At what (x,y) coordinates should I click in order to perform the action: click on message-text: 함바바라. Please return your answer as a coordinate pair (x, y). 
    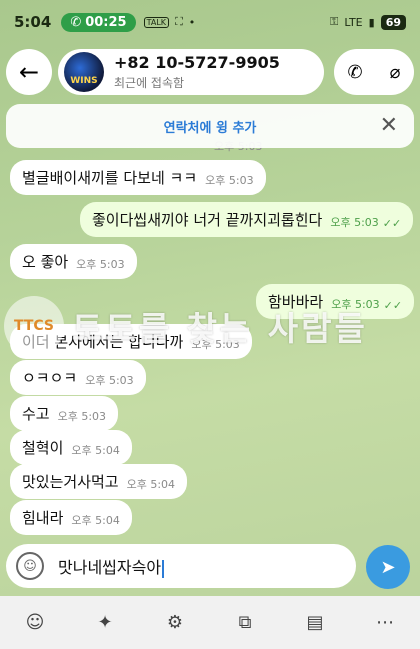
    Looking at the image, I should click on (296, 302).